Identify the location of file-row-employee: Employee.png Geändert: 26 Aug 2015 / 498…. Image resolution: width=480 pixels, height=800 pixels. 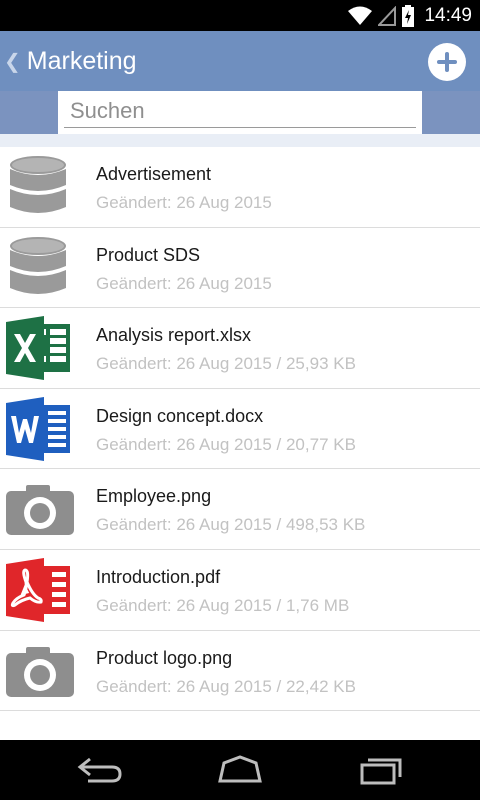
(240, 509).